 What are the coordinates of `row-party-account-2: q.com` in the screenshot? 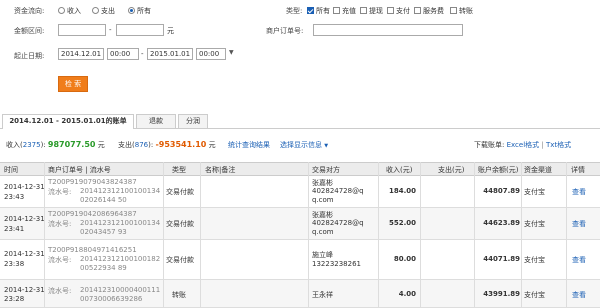 It's located at (323, 200).